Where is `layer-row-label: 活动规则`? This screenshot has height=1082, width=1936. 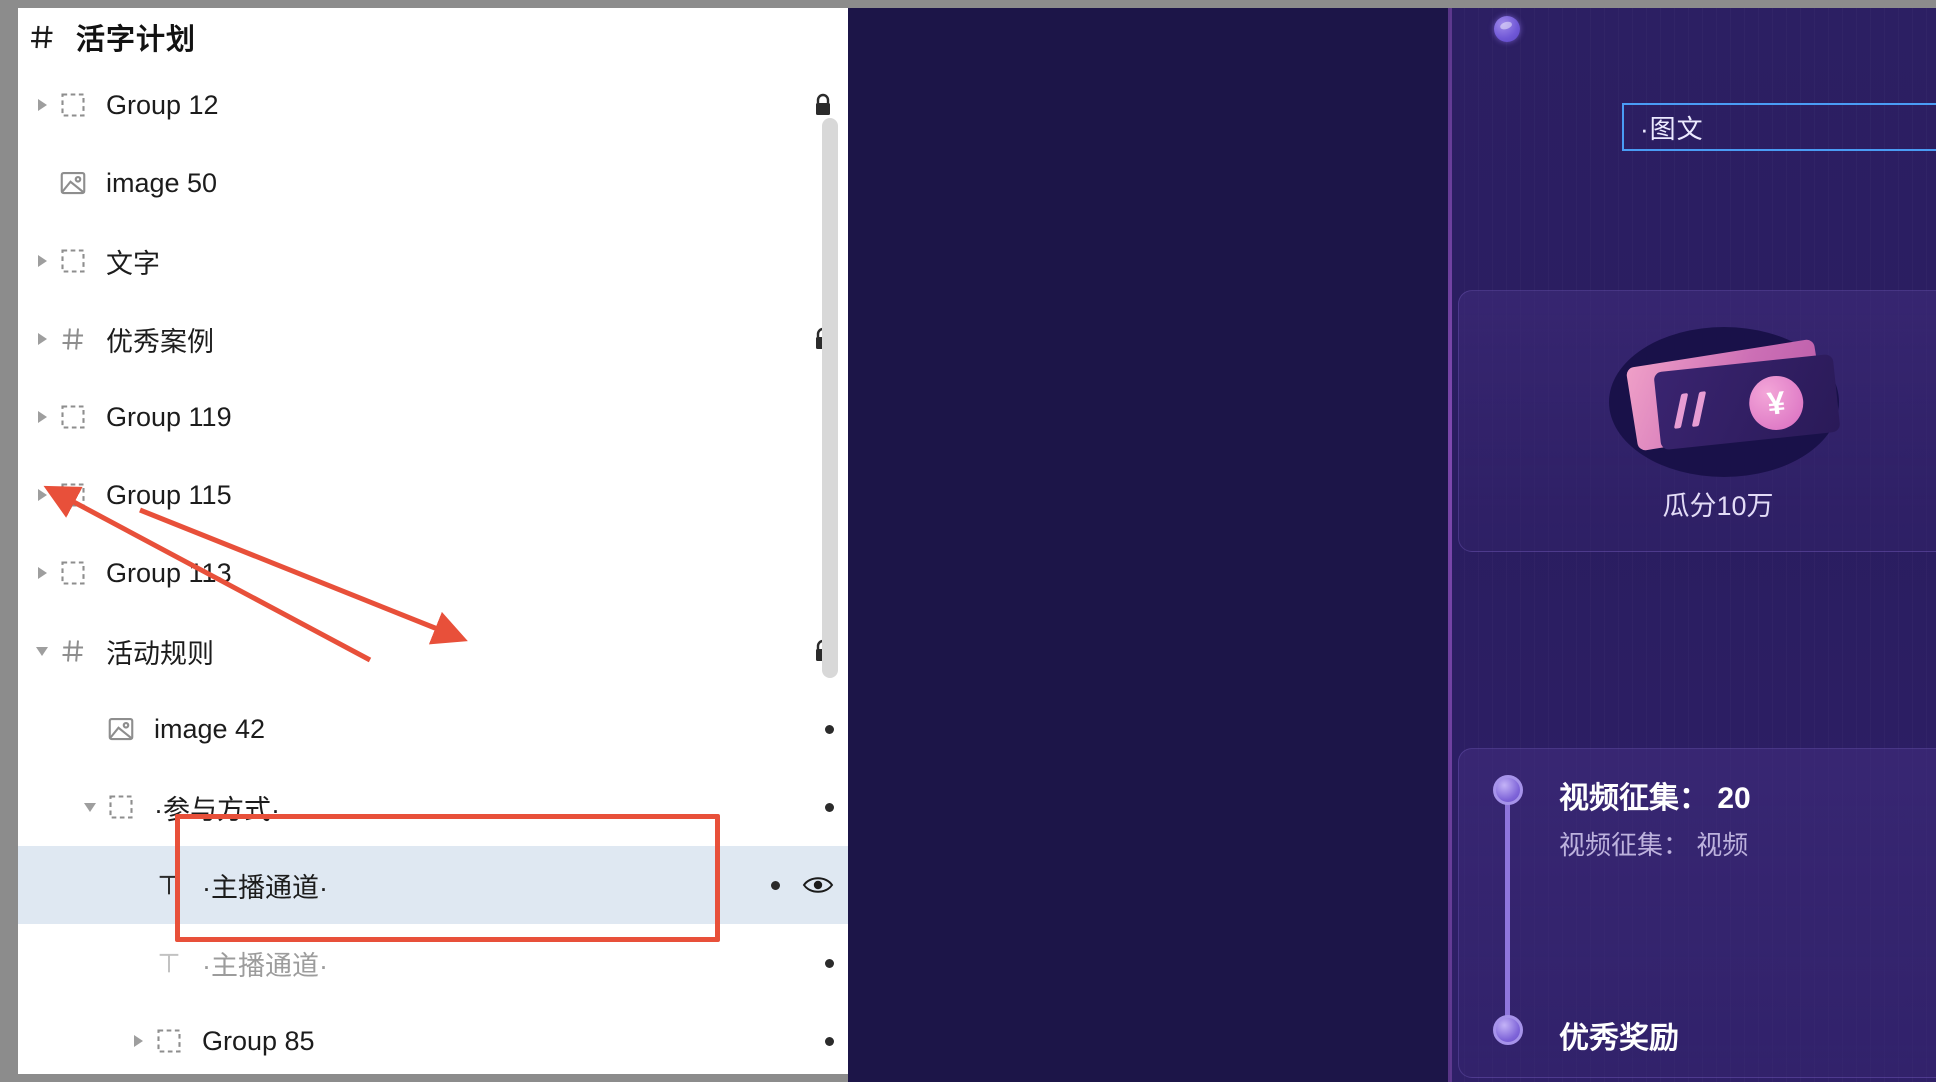
layer-row-label: 活动规则 is located at coordinates (160, 653).